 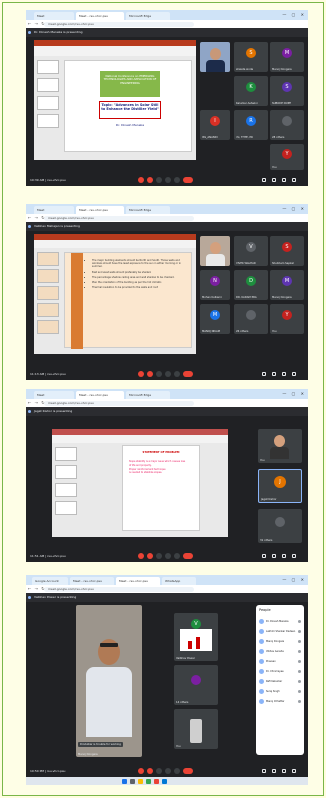 I want to click on participant-tile: S SUBODH RUPE, so click(x=287, y=91).